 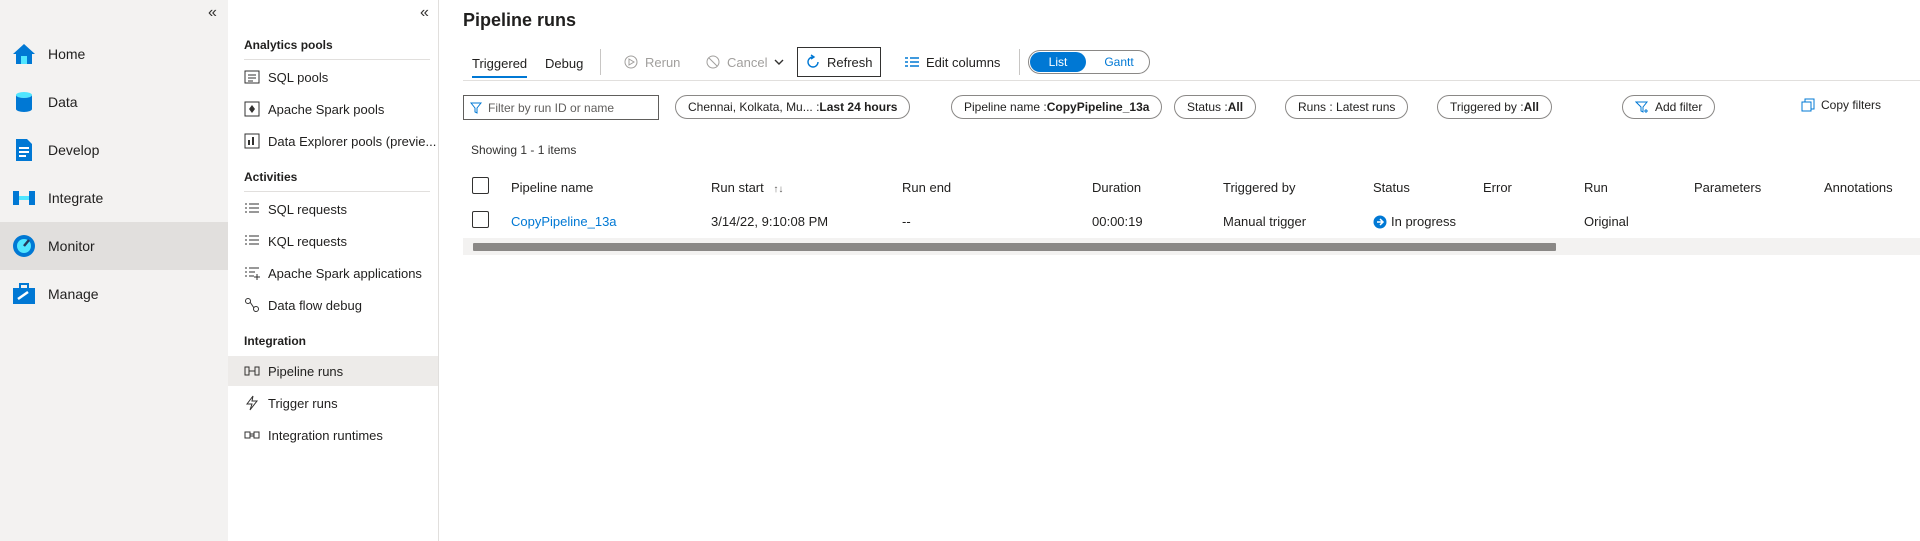 I want to click on tab-debug: Debug, so click(x=564, y=63).